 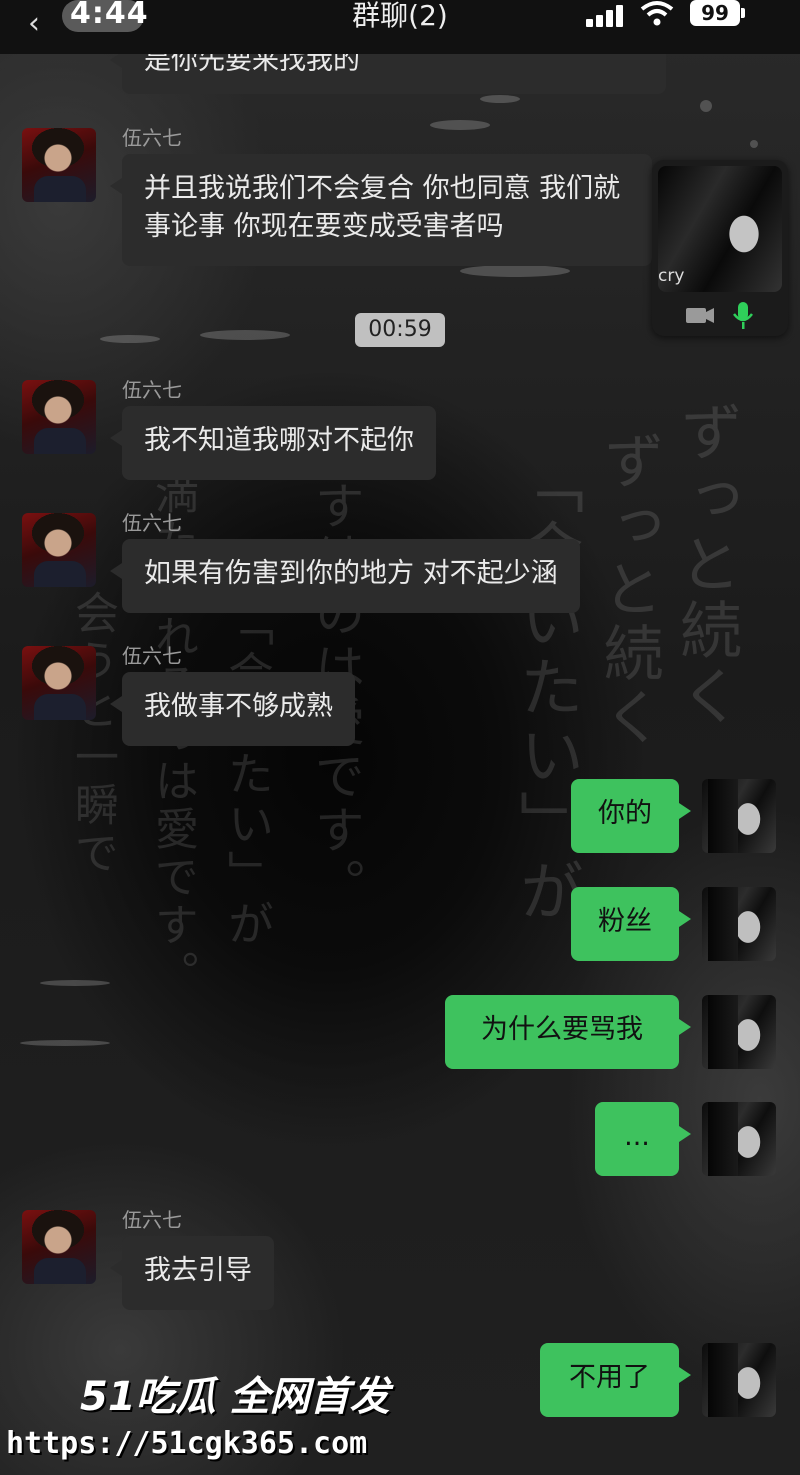 I want to click on top-bar: ‹ 4:44 群聊(2) 99, so click(x=400, y=27).